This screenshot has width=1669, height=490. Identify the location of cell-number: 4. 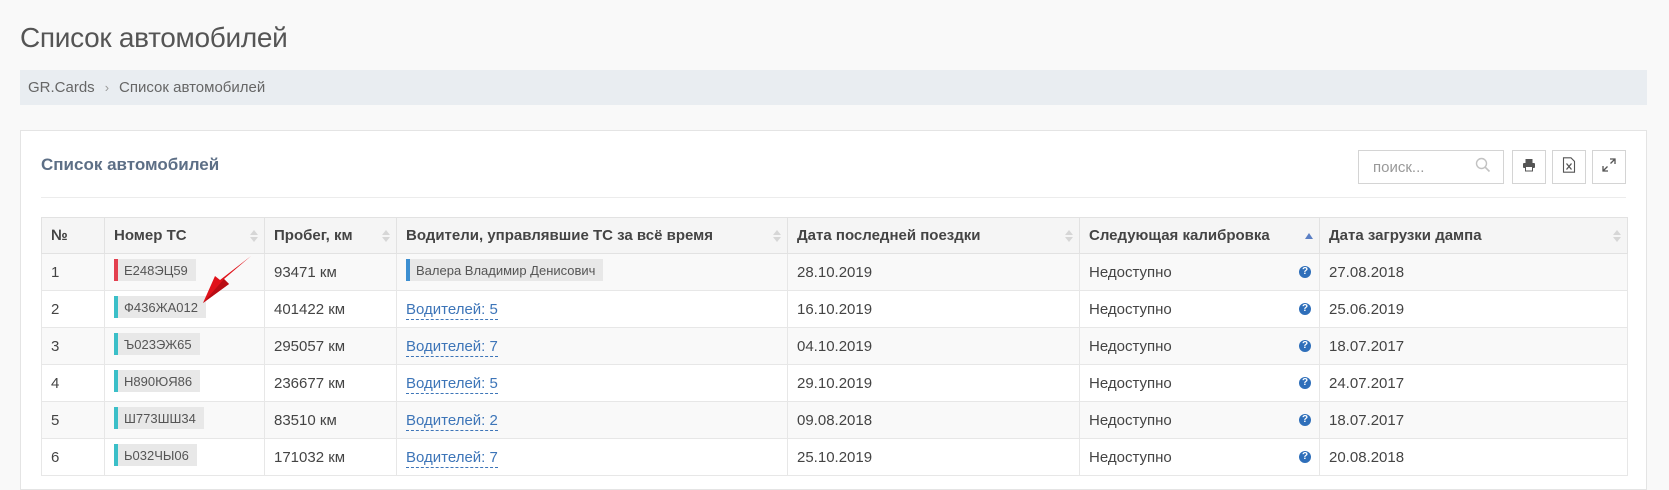
(73, 383).